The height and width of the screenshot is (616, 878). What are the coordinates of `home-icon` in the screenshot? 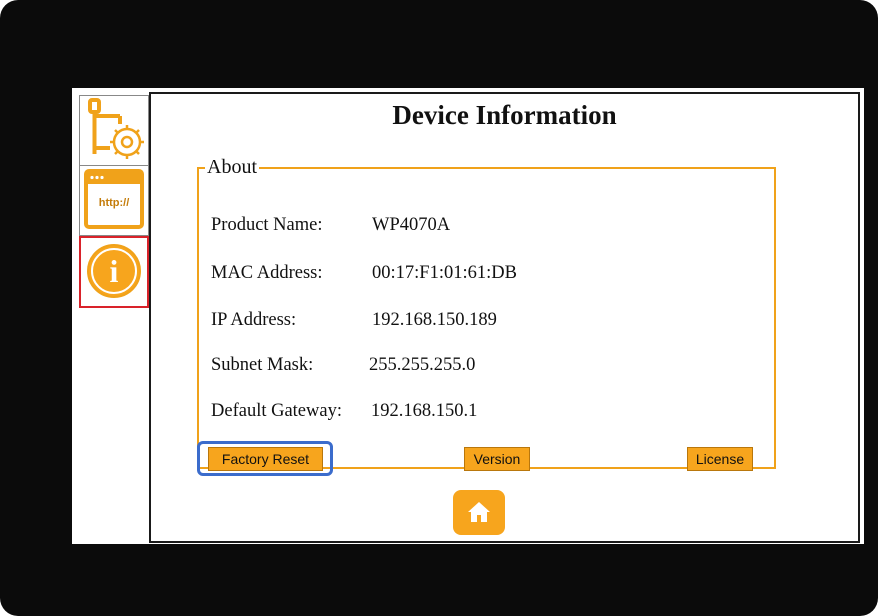 It's located at (479, 512).